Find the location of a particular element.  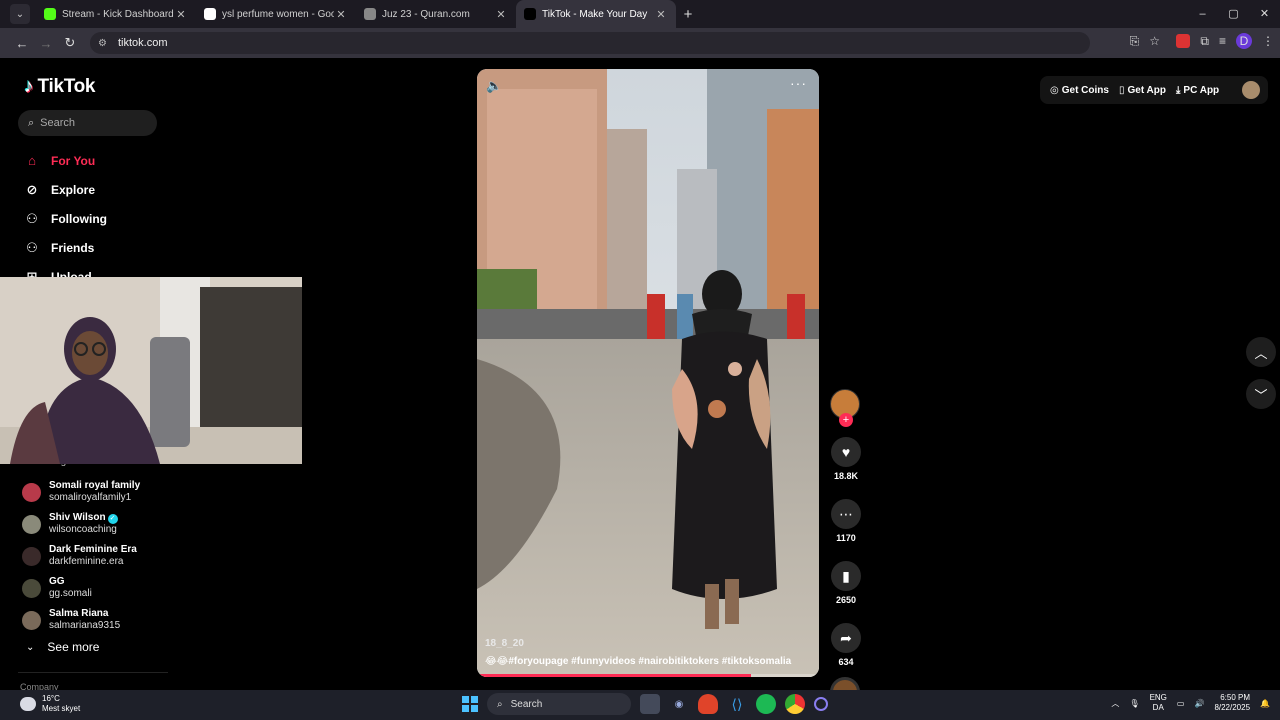

app-icon is located at coordinates (821, 704).